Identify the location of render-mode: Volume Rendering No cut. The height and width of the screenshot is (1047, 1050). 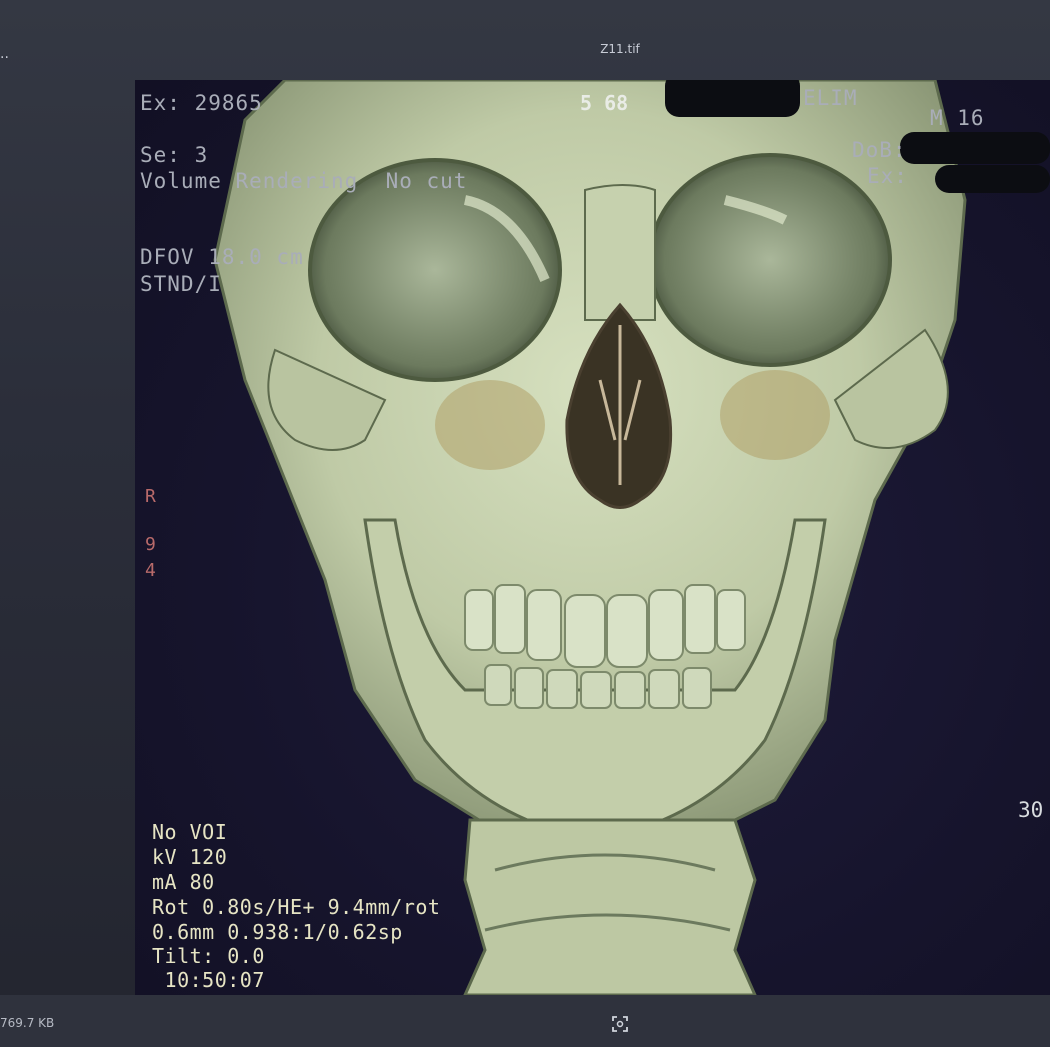
(304, 181).